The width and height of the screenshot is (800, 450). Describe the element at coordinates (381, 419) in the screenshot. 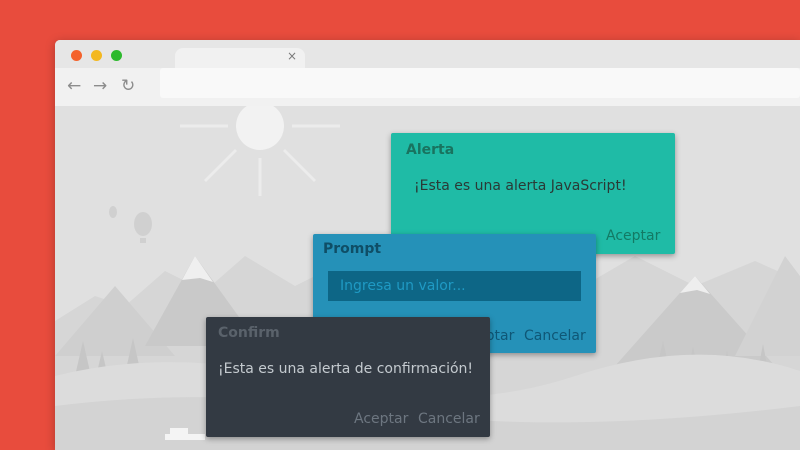

I see `confirm-accept-button: Aceptar` at that location.